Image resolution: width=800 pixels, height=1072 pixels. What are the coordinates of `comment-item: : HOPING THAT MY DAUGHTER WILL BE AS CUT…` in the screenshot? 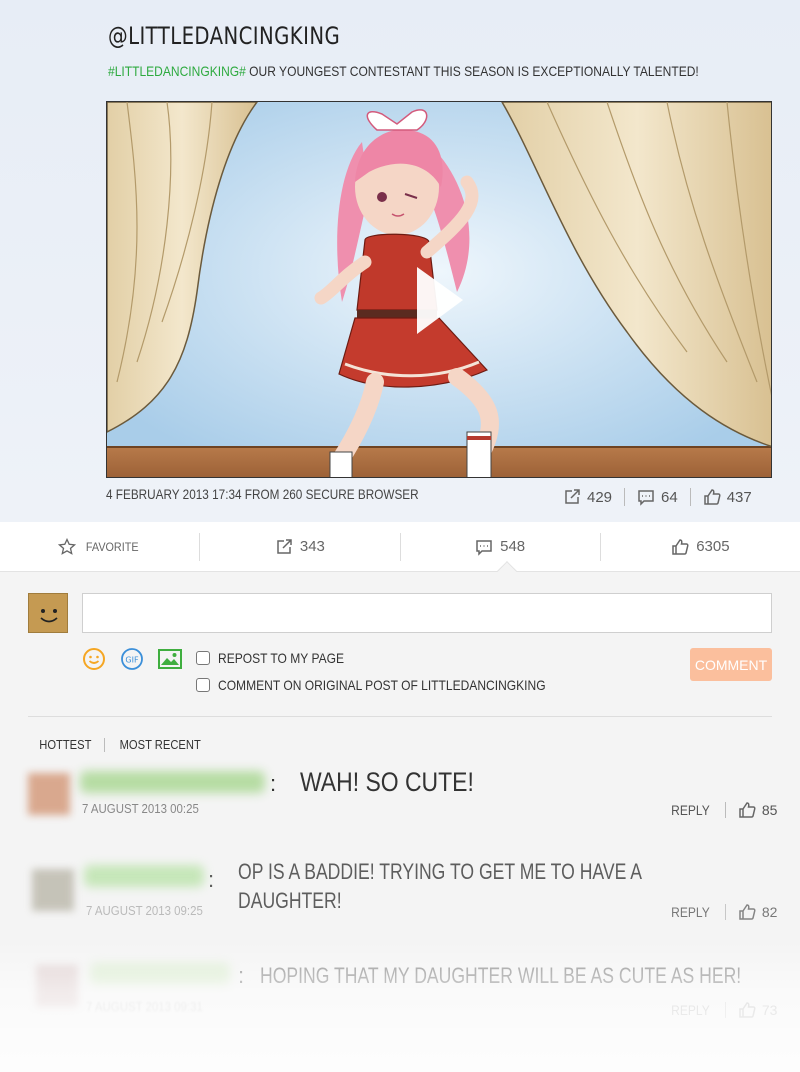 It's located at (400, 990).